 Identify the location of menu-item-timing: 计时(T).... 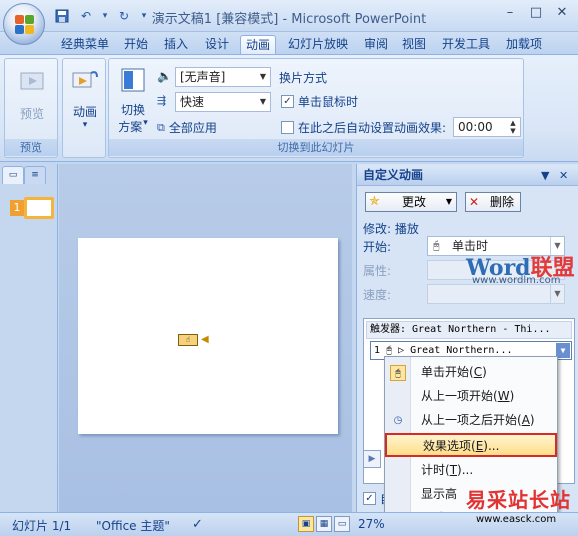
(471, 471).